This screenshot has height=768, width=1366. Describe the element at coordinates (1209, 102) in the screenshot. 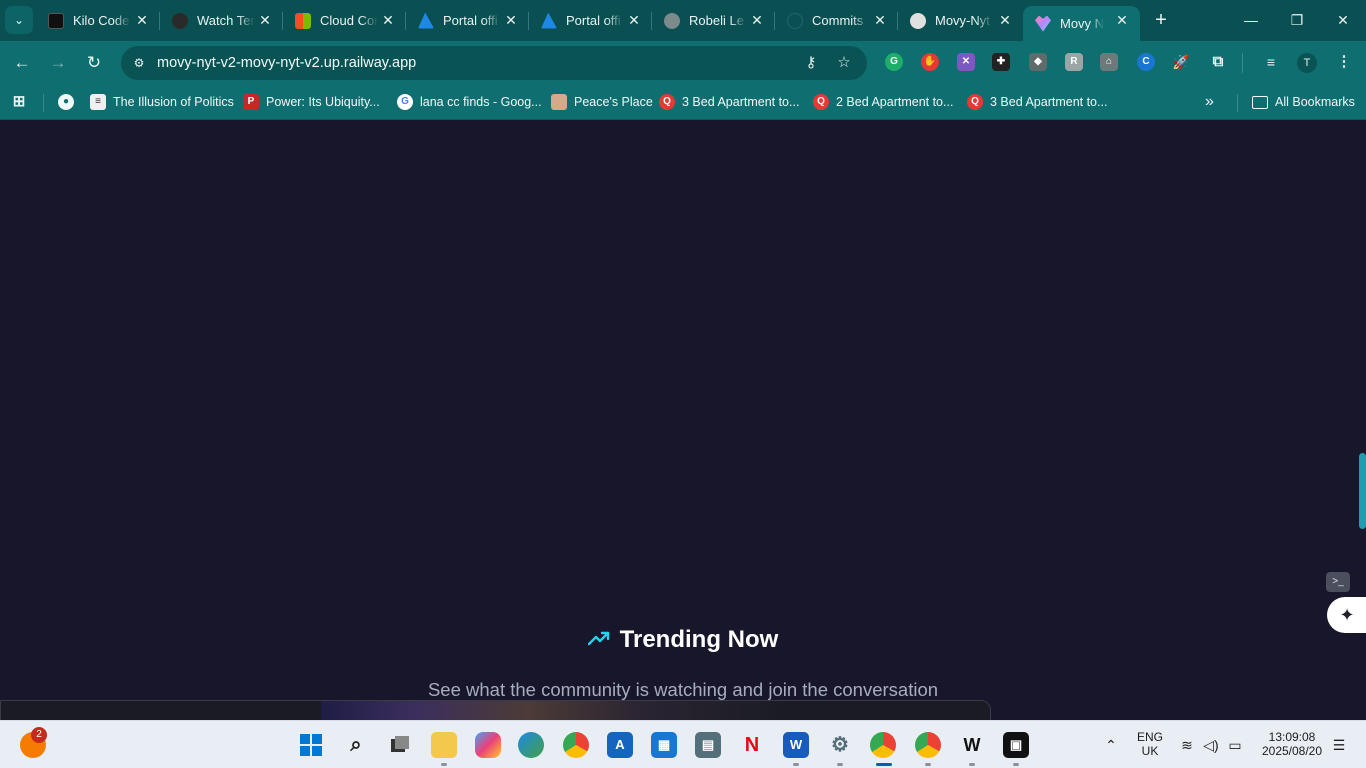

I see `more-bookmarks-button: »` at that location.